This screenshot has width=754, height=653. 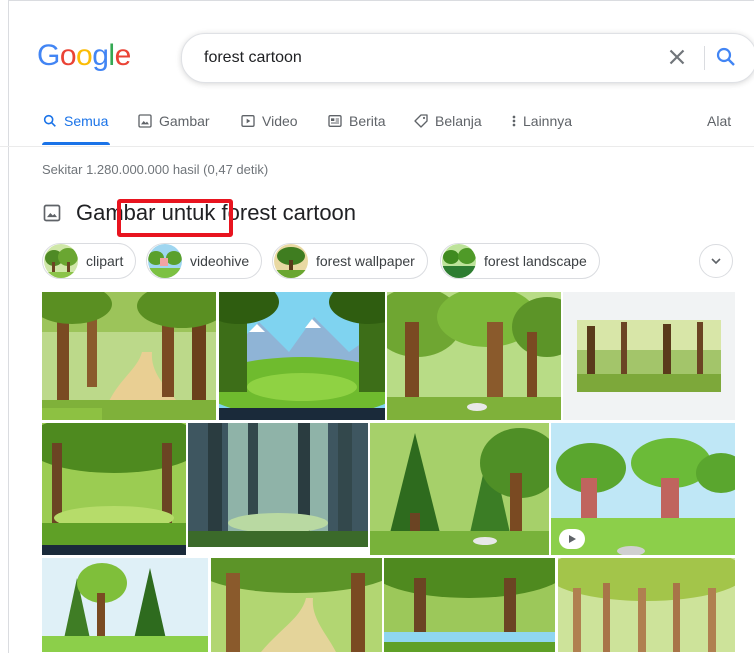 What do you see at coordinates (86, 121) in the screenshot?
I see `tab-label: Semua` at bounding box center [86, 121].